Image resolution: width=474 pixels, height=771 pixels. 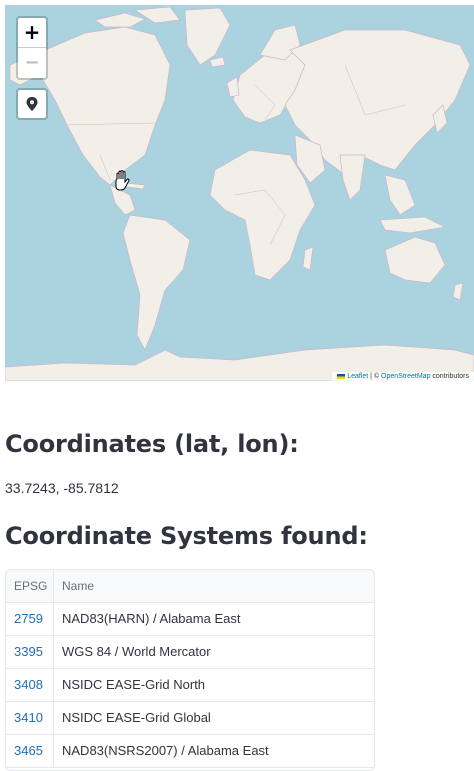 What do you see at coordinates (405, 376) in the screenshot?
I see `openstreetmap-link: OpenStreetMap` at bounding box center [405, 376].